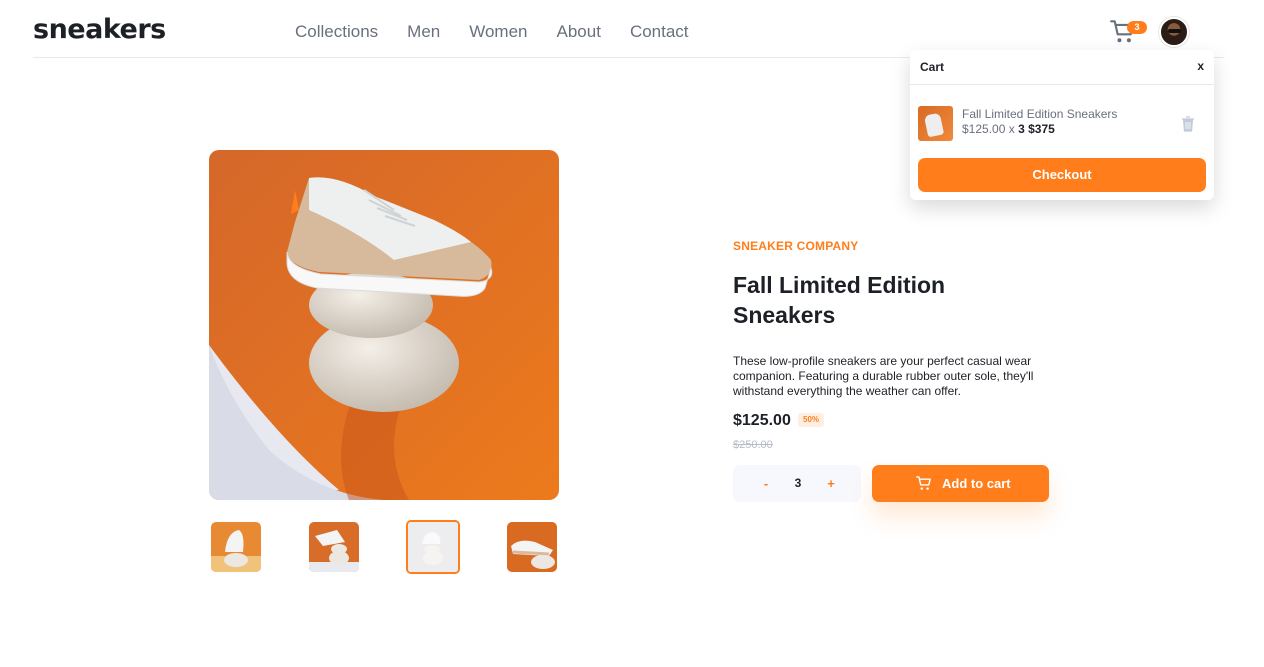 The width and height of the screenshot is (1264, 667). Describe the element at coordinates (1041, 129) in the screenshot. I see `cart-item-total: $375` at that location.